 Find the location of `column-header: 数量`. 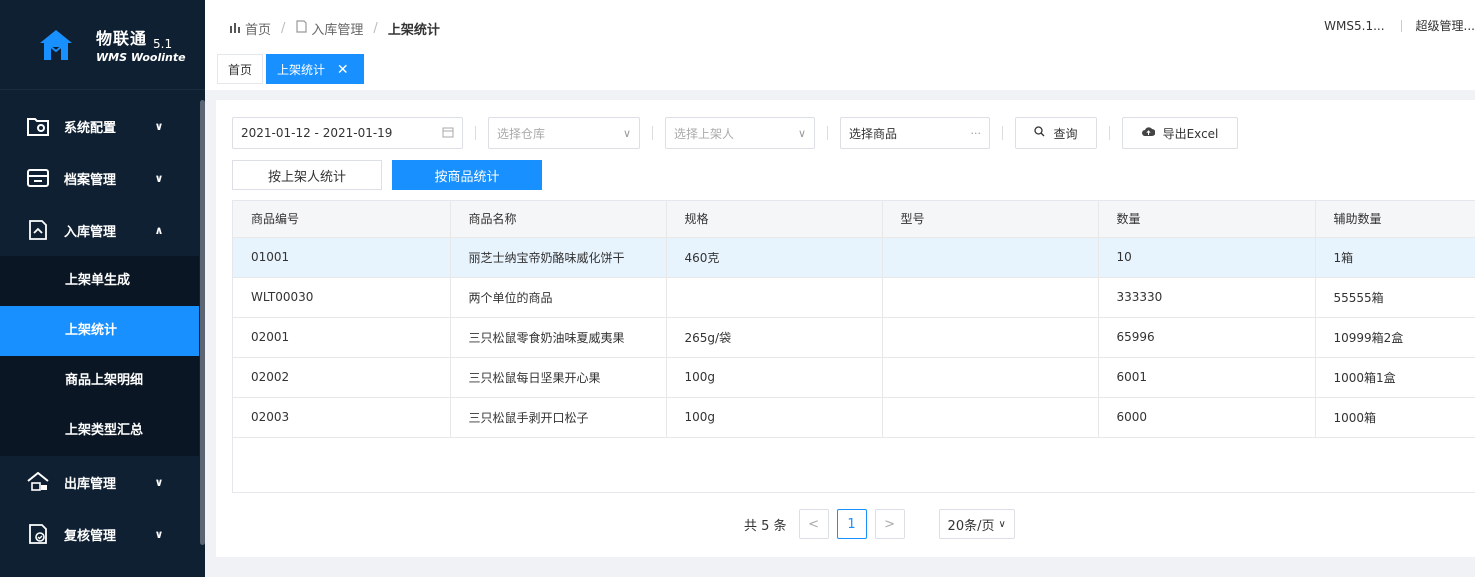

column-header: 数量 is located at coordinates (1207, 219).